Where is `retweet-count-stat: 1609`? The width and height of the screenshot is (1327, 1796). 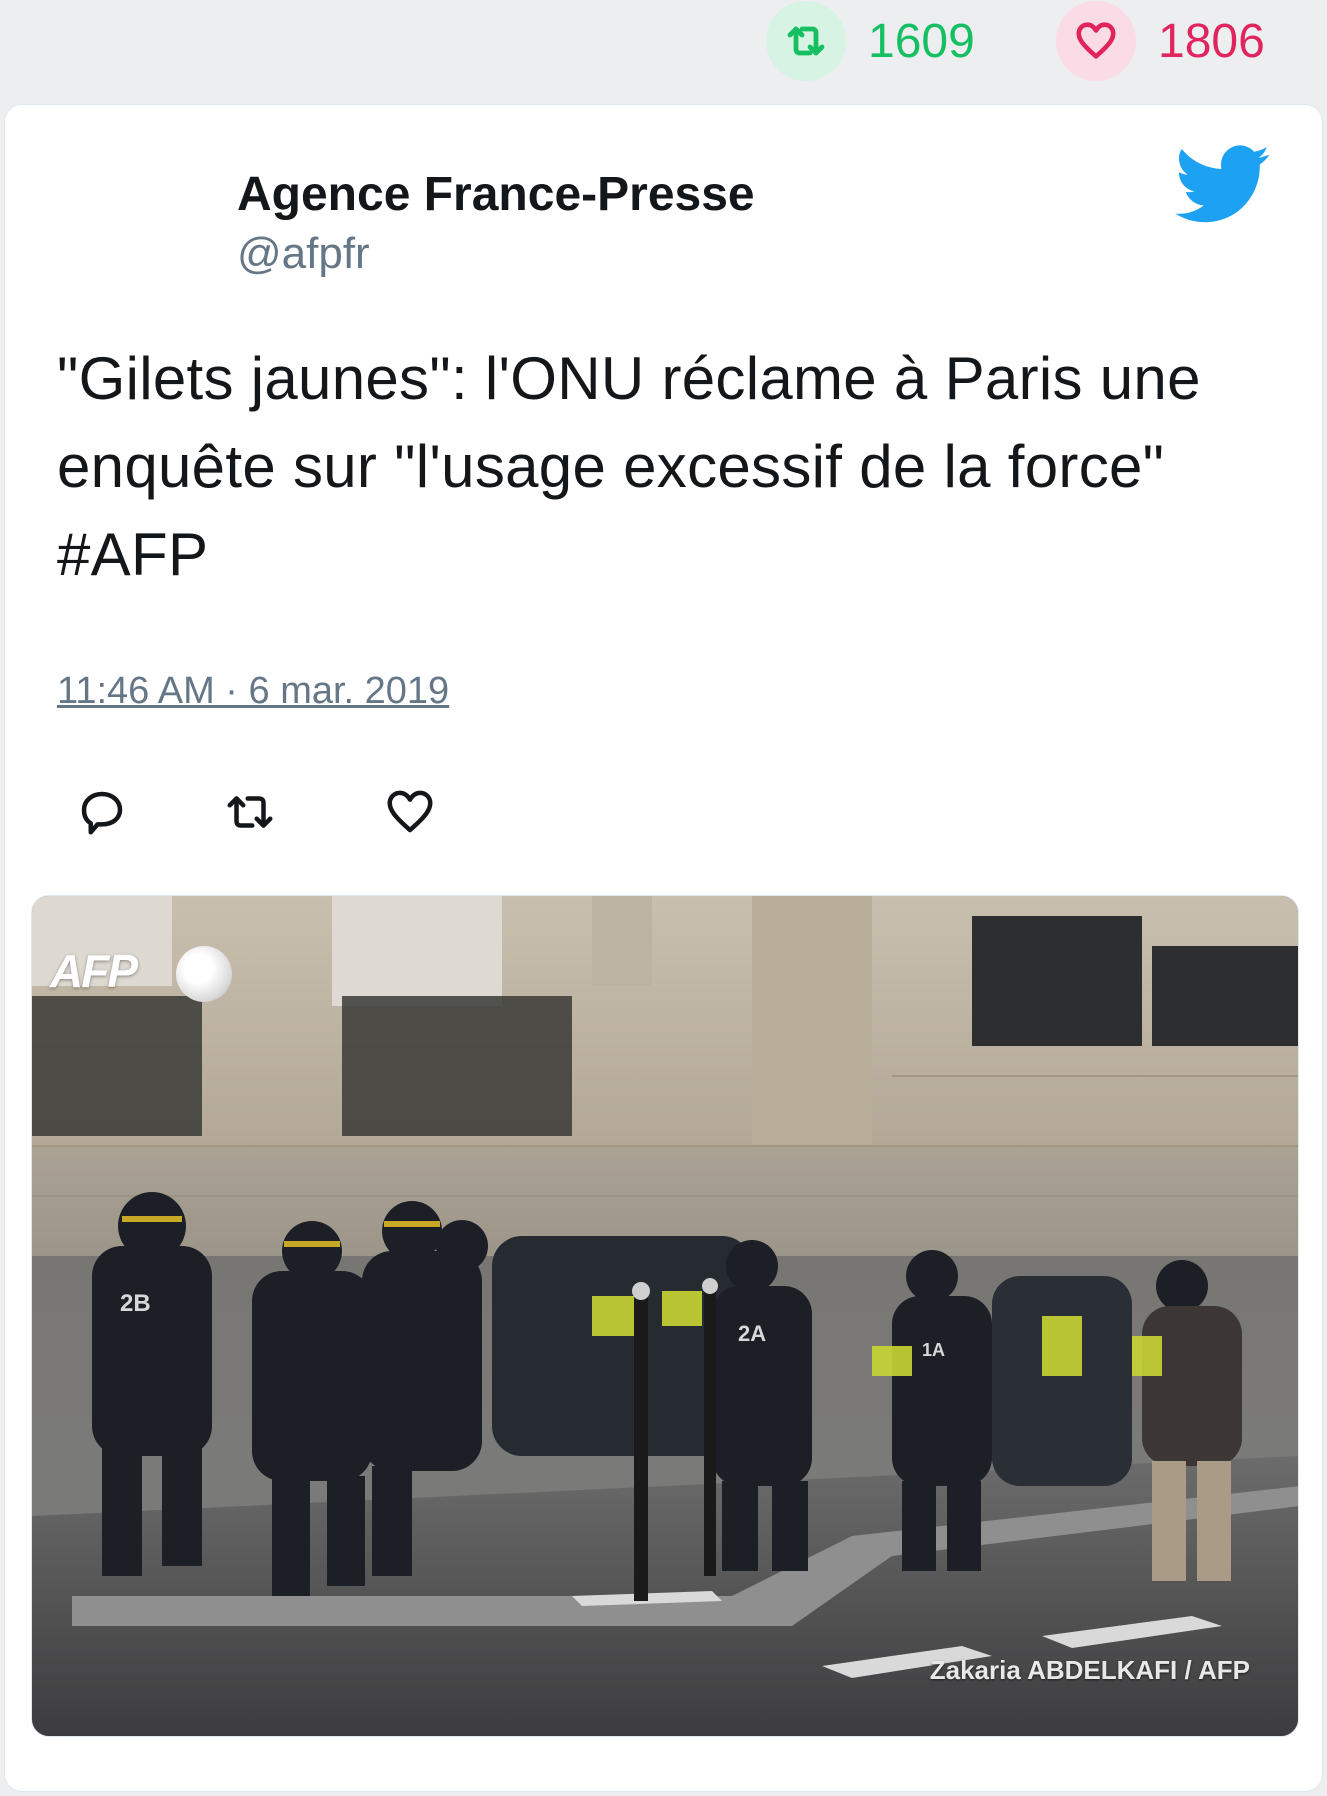
retweet-count-stat: 1609 is located at coordinates (870, 41).